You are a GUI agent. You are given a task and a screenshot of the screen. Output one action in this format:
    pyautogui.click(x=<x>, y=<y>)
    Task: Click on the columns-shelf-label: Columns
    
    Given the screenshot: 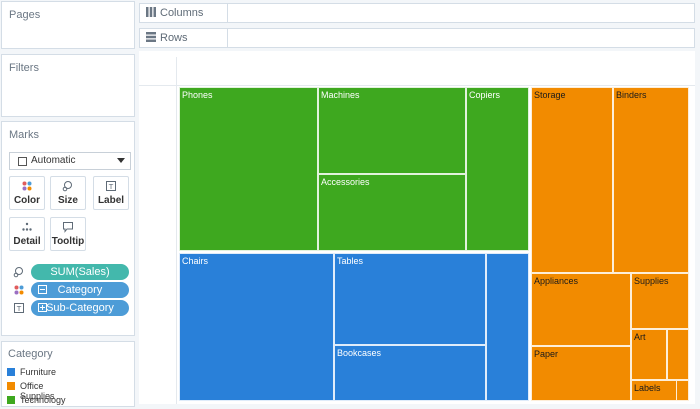 What is the action you would take?
    pyautogui.click(x=184, y=13)
    